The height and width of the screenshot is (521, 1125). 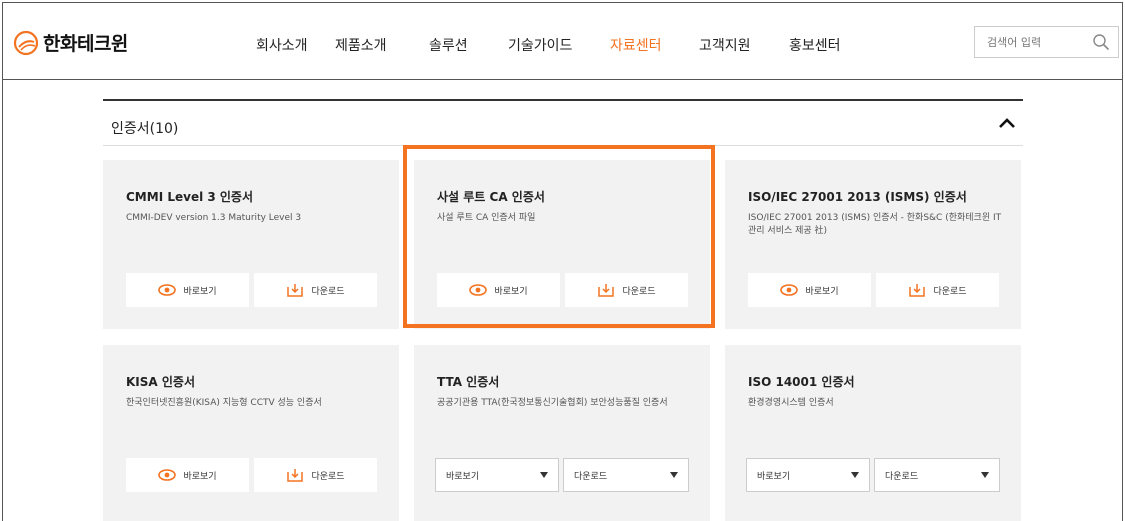 I want to click on card-title: 사설 루트 CA 인증서, so click(x=491, y=197).